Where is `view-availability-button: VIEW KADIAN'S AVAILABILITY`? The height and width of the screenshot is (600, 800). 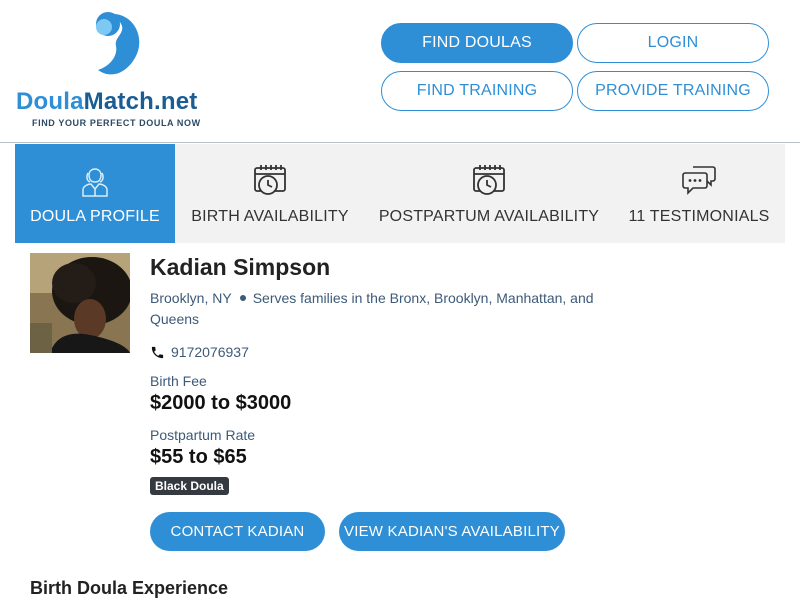
view-availability-button: VIEW KADIAN'S AVAILABILITY is located at coordinates (452, 531).